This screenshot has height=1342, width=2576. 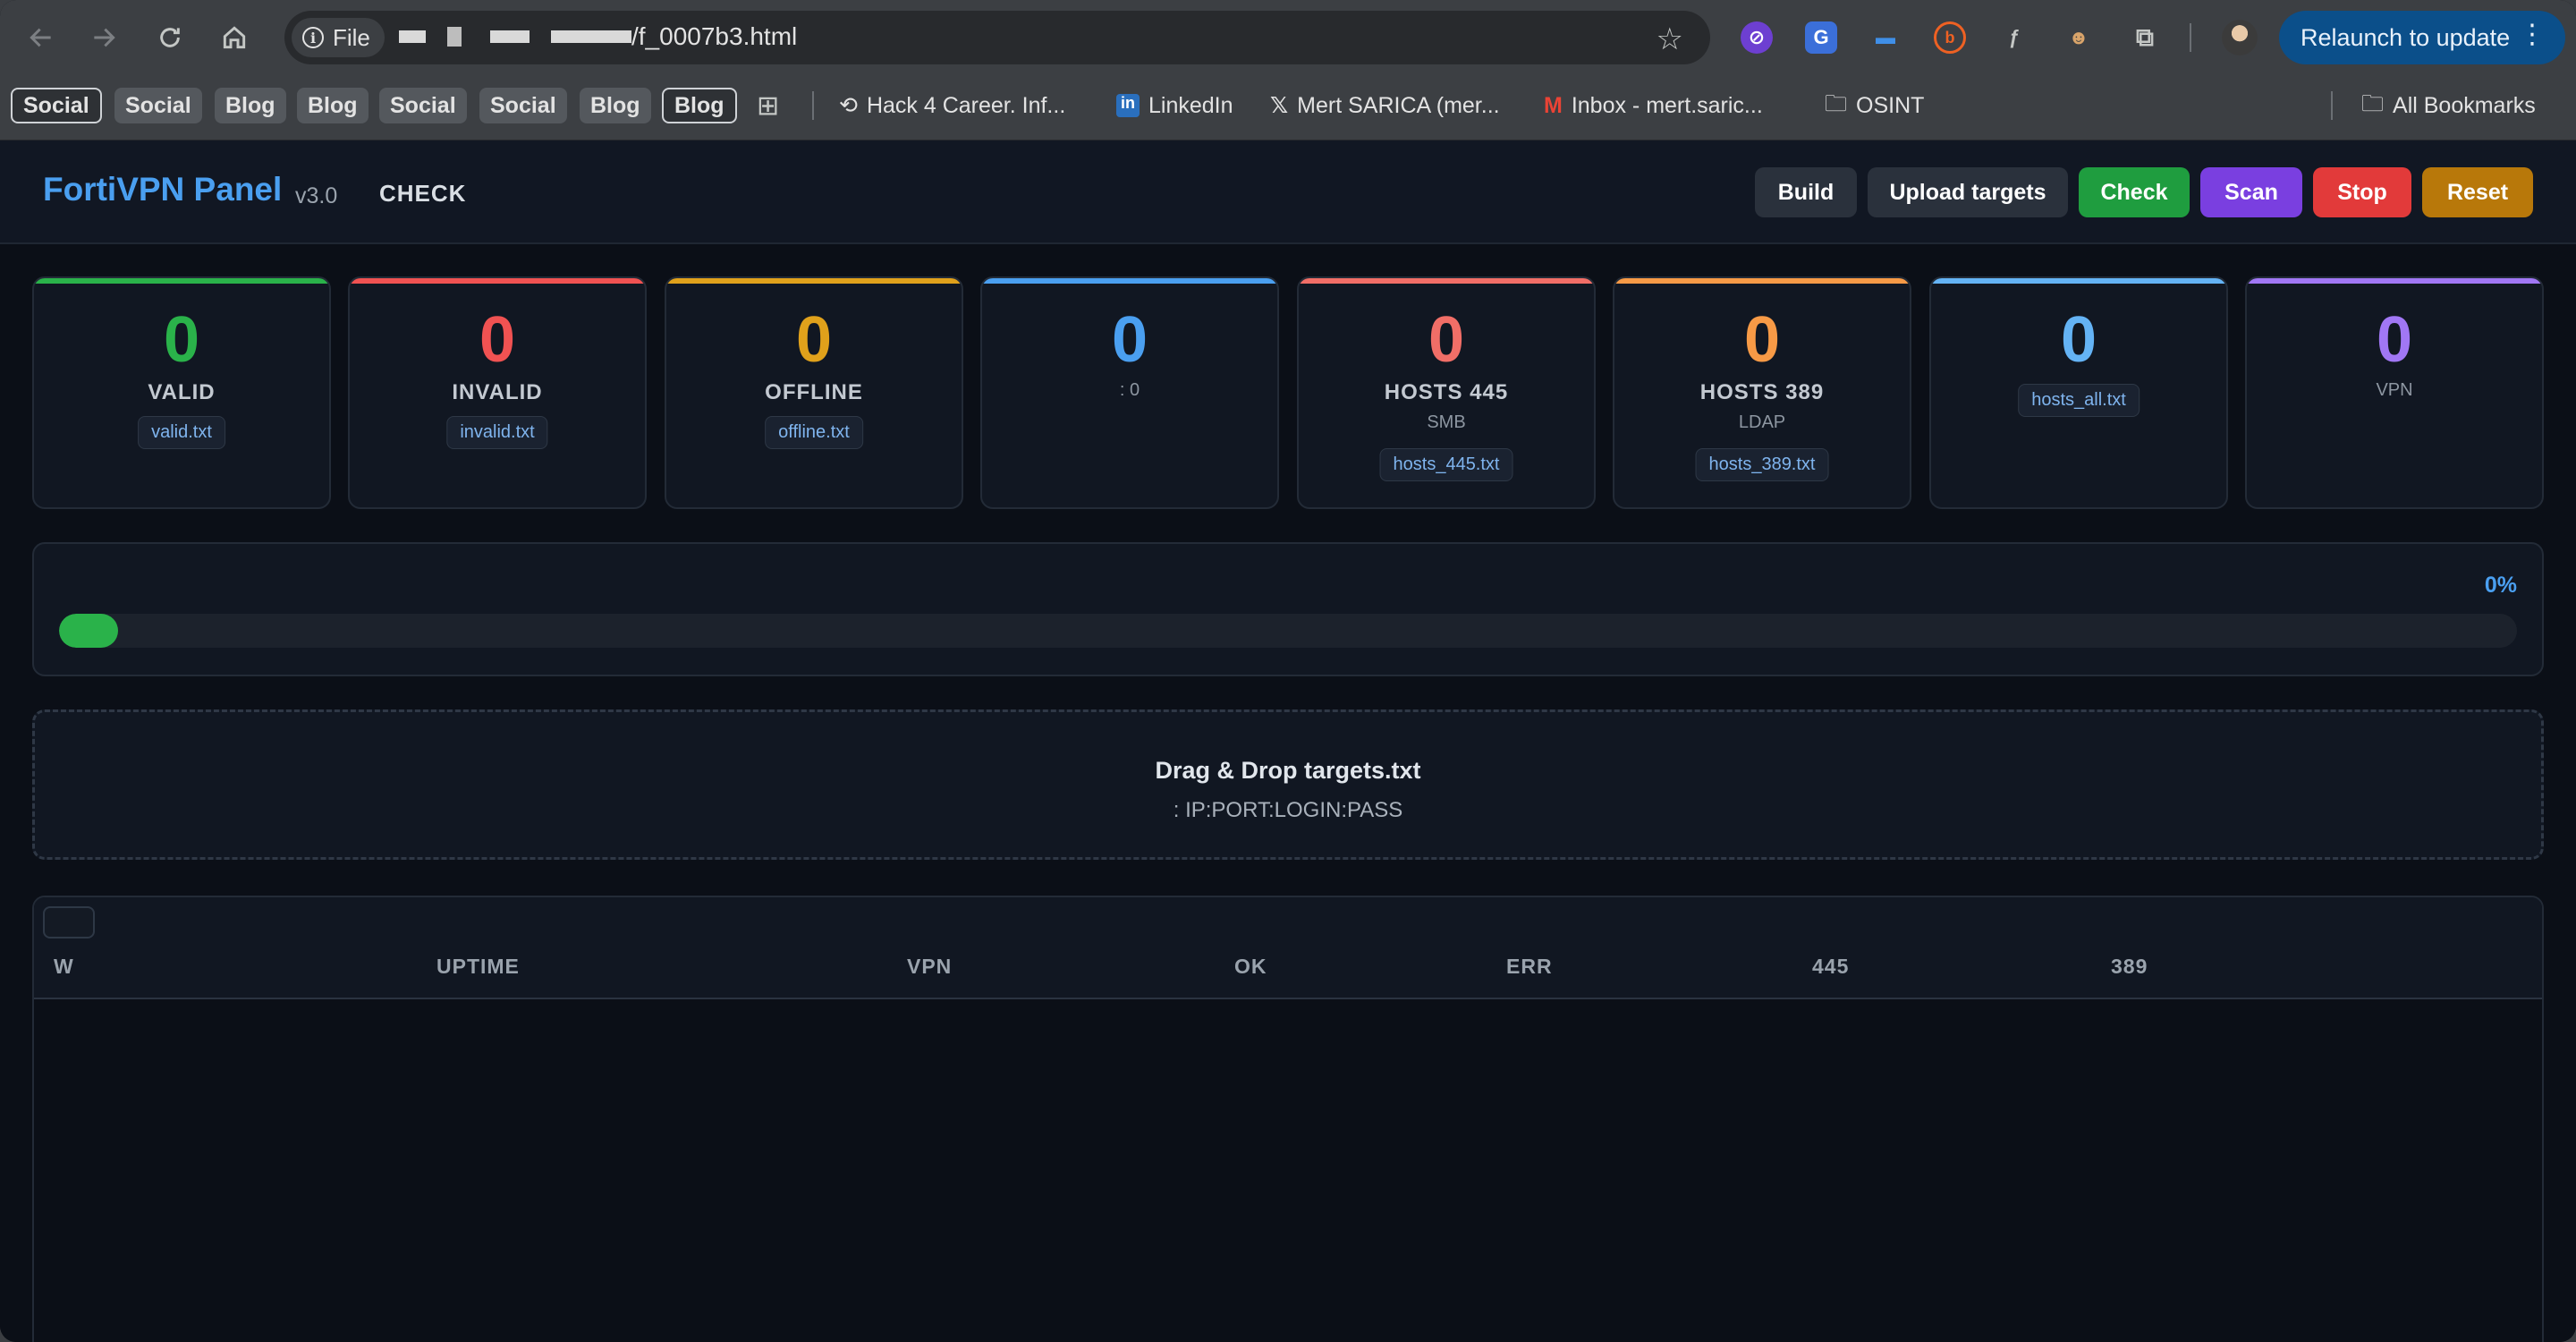 I want to click on stat-card-invalid: 0 INVALID invalid.txt, so click(x=497, y=393).